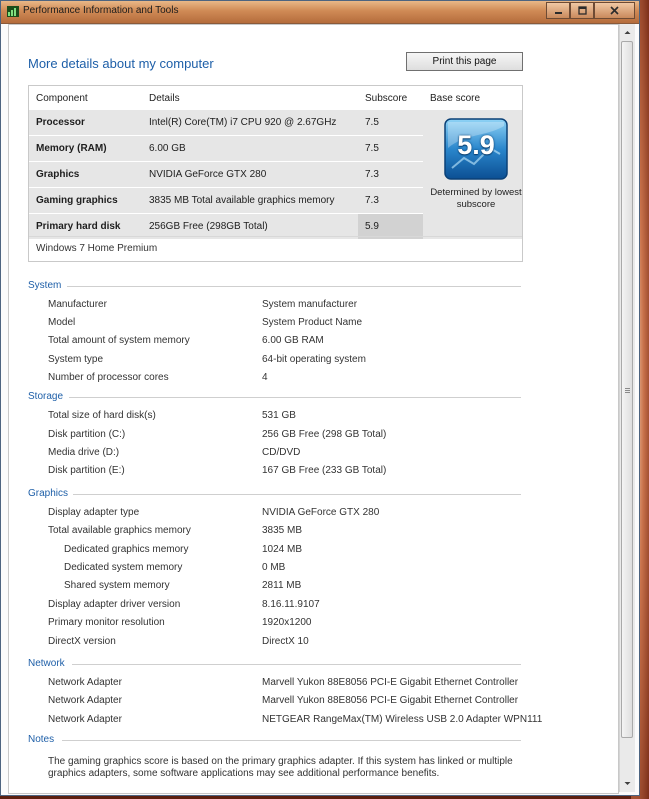 The image size is (649, 799). Describe the element at coordinates (123, 567) in the screenshot. I see `info-label: Dedicated system memory` at that location.